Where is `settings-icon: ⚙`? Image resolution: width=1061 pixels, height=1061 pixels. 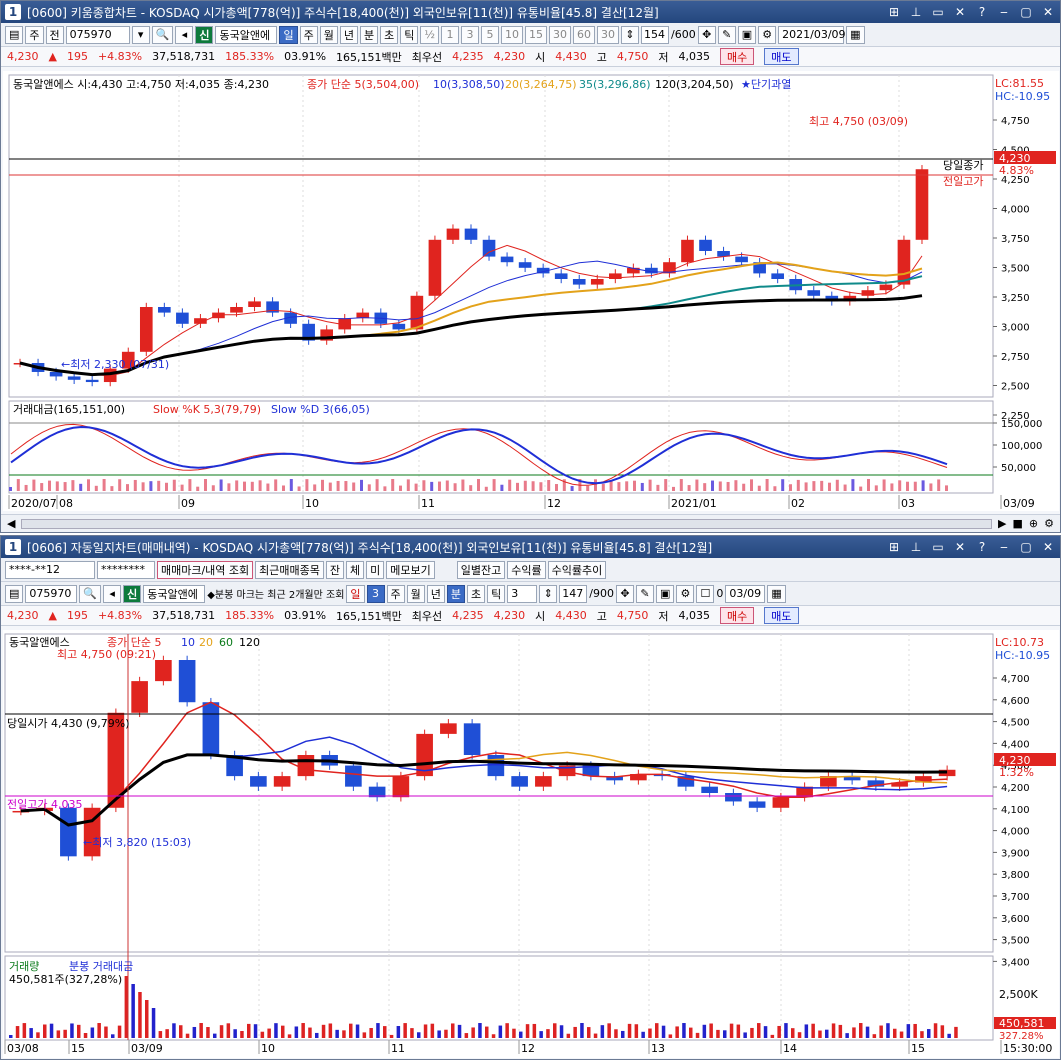
settings-icon: ⚙ is located at coordinates (1049, 523).